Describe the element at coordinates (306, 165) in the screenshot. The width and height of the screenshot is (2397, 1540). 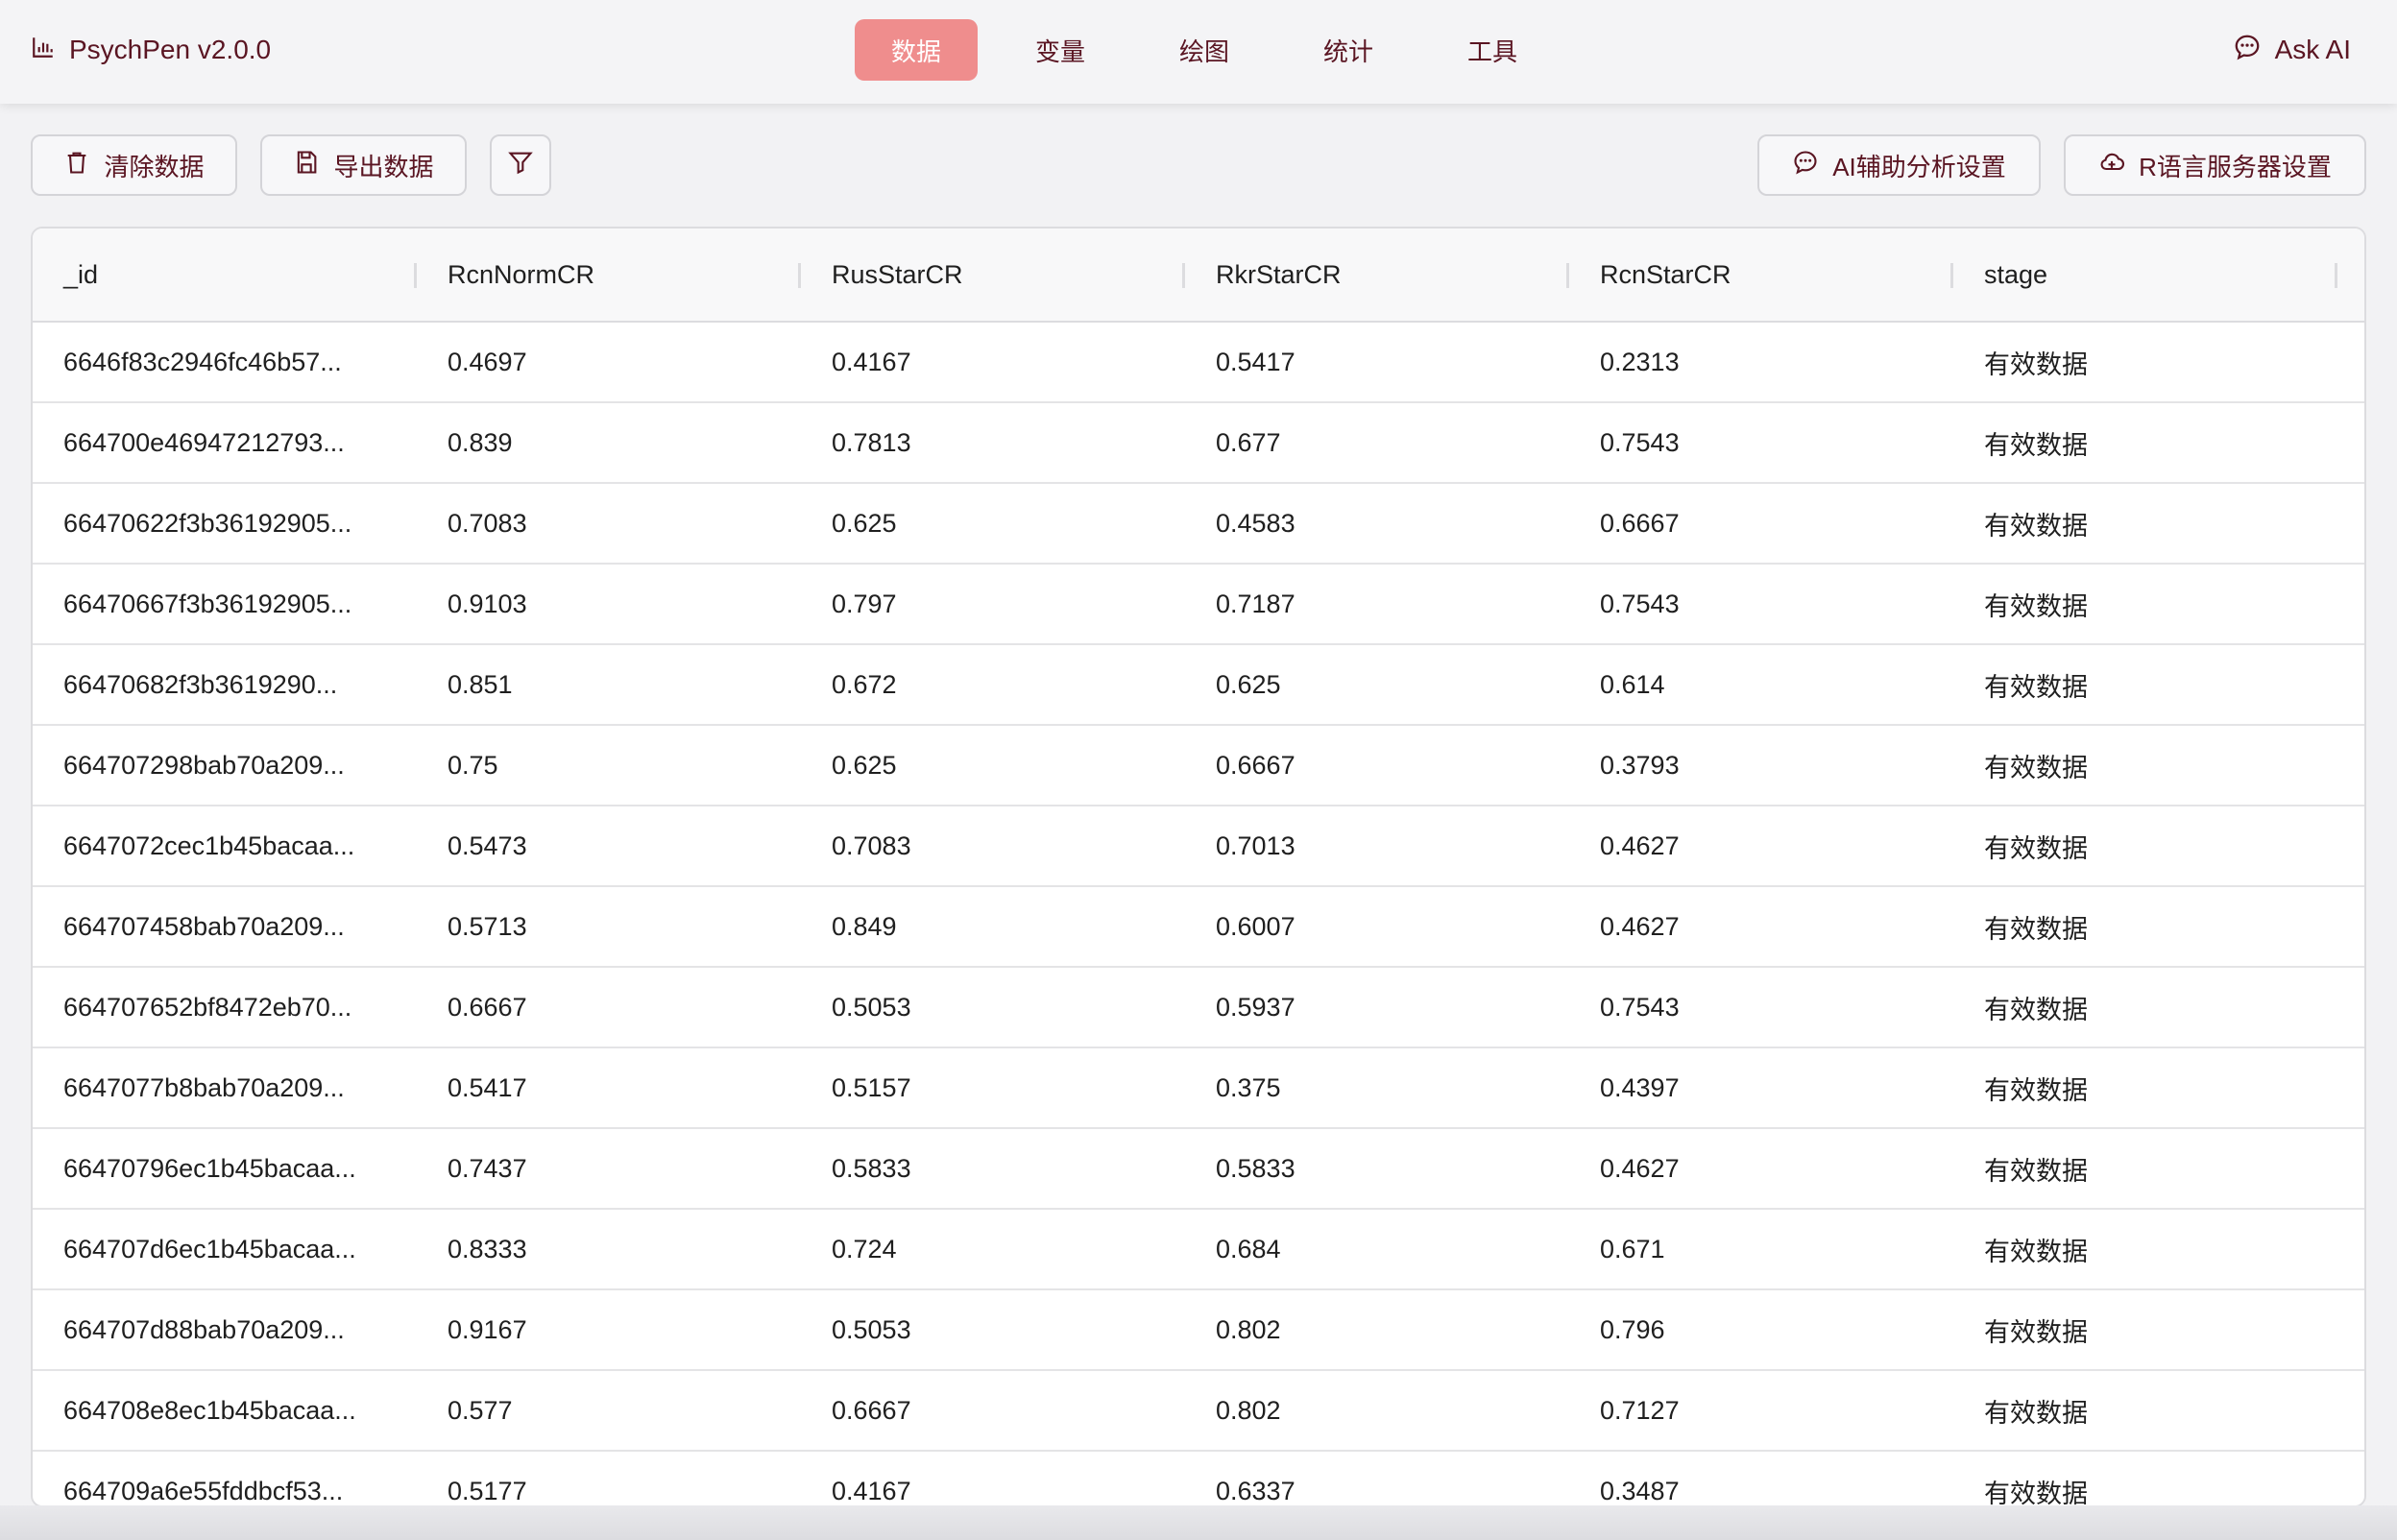
I see `save-icon` at that location.